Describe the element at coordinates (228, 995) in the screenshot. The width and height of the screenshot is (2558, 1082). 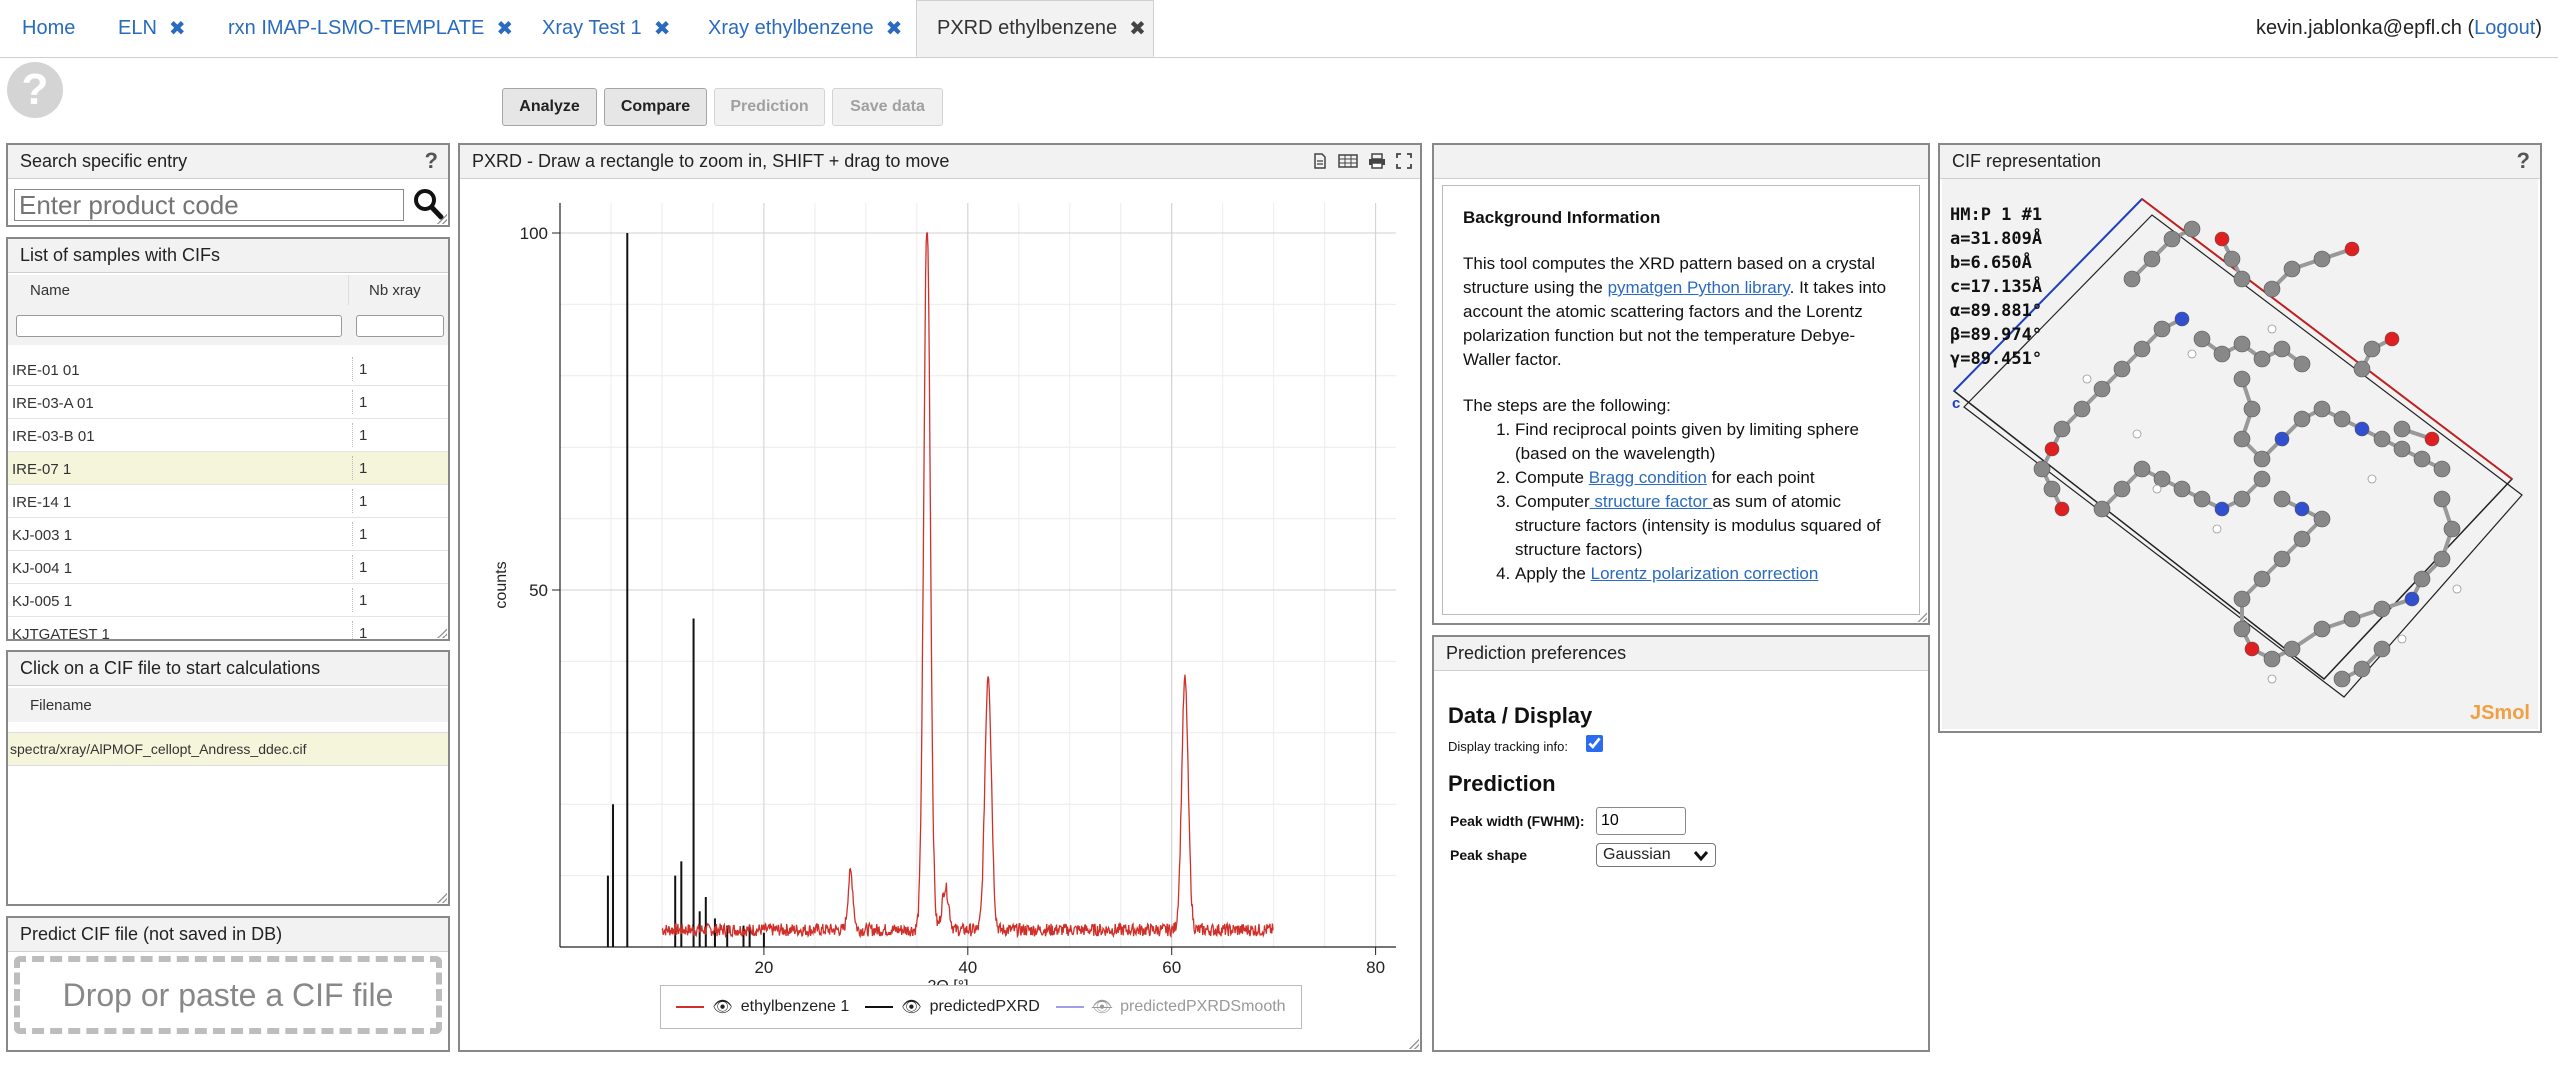
I see `cif-drop-zone: Drop or paste a CIF file` at that location.